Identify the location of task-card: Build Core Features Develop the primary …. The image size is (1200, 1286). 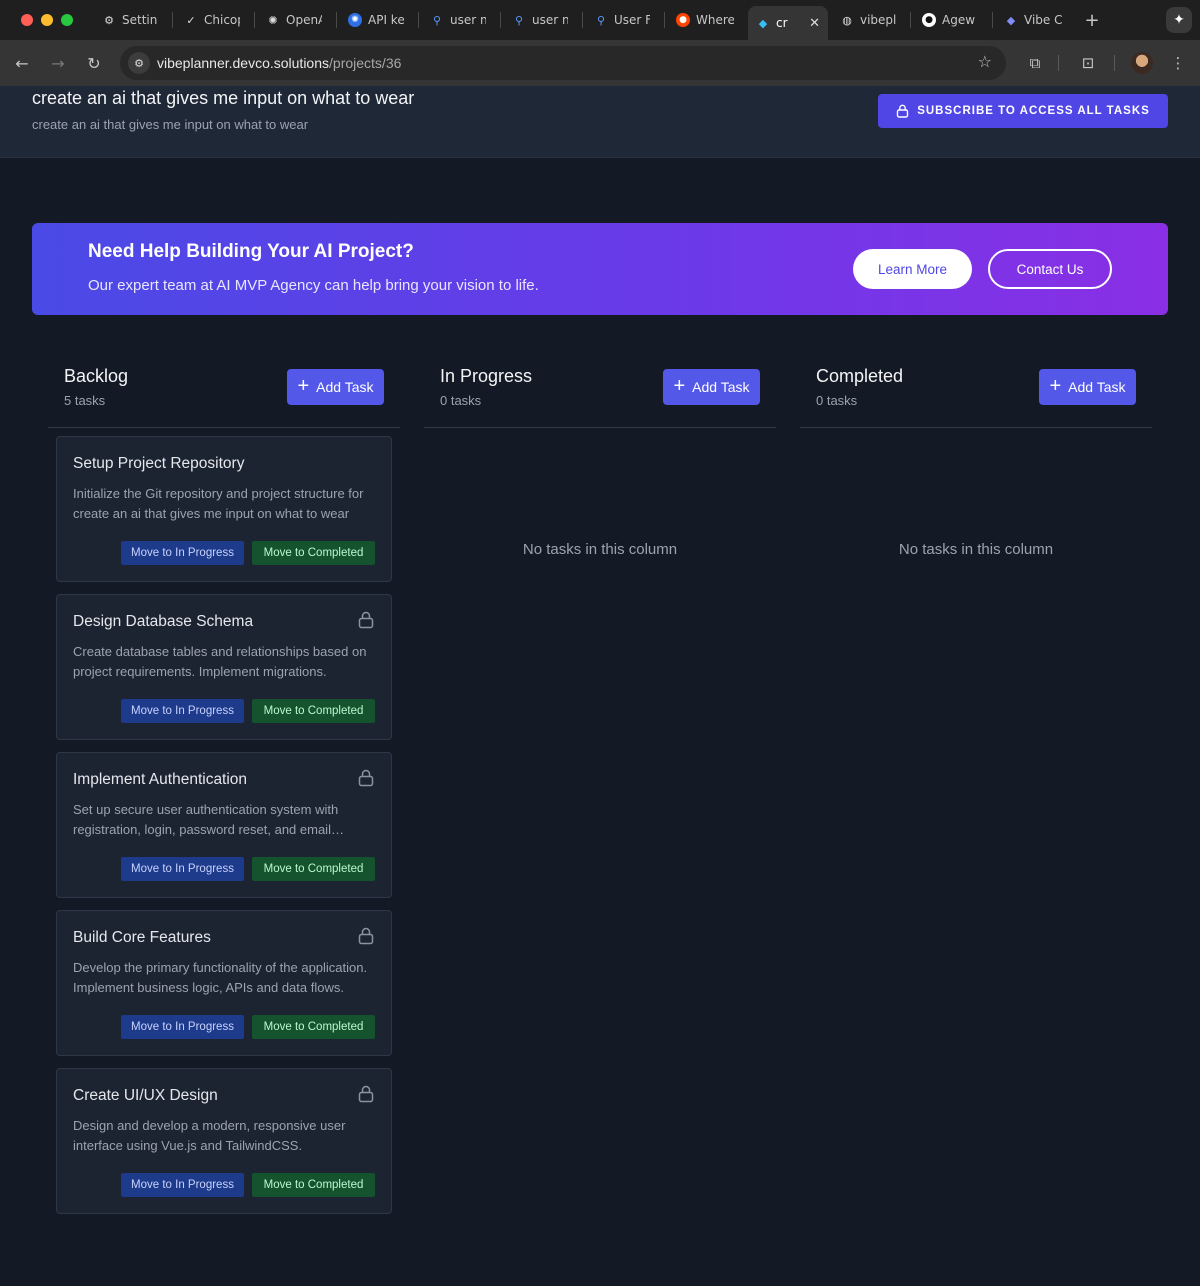
(224, 983).